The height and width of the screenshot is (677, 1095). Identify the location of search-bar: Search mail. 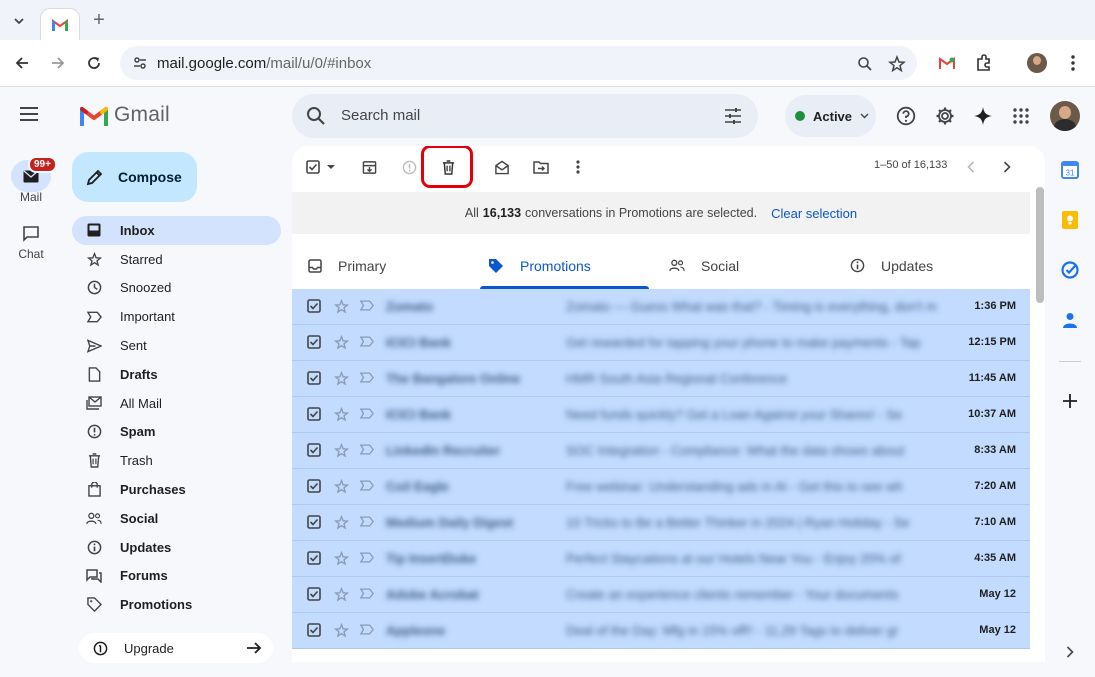
(525, 116).